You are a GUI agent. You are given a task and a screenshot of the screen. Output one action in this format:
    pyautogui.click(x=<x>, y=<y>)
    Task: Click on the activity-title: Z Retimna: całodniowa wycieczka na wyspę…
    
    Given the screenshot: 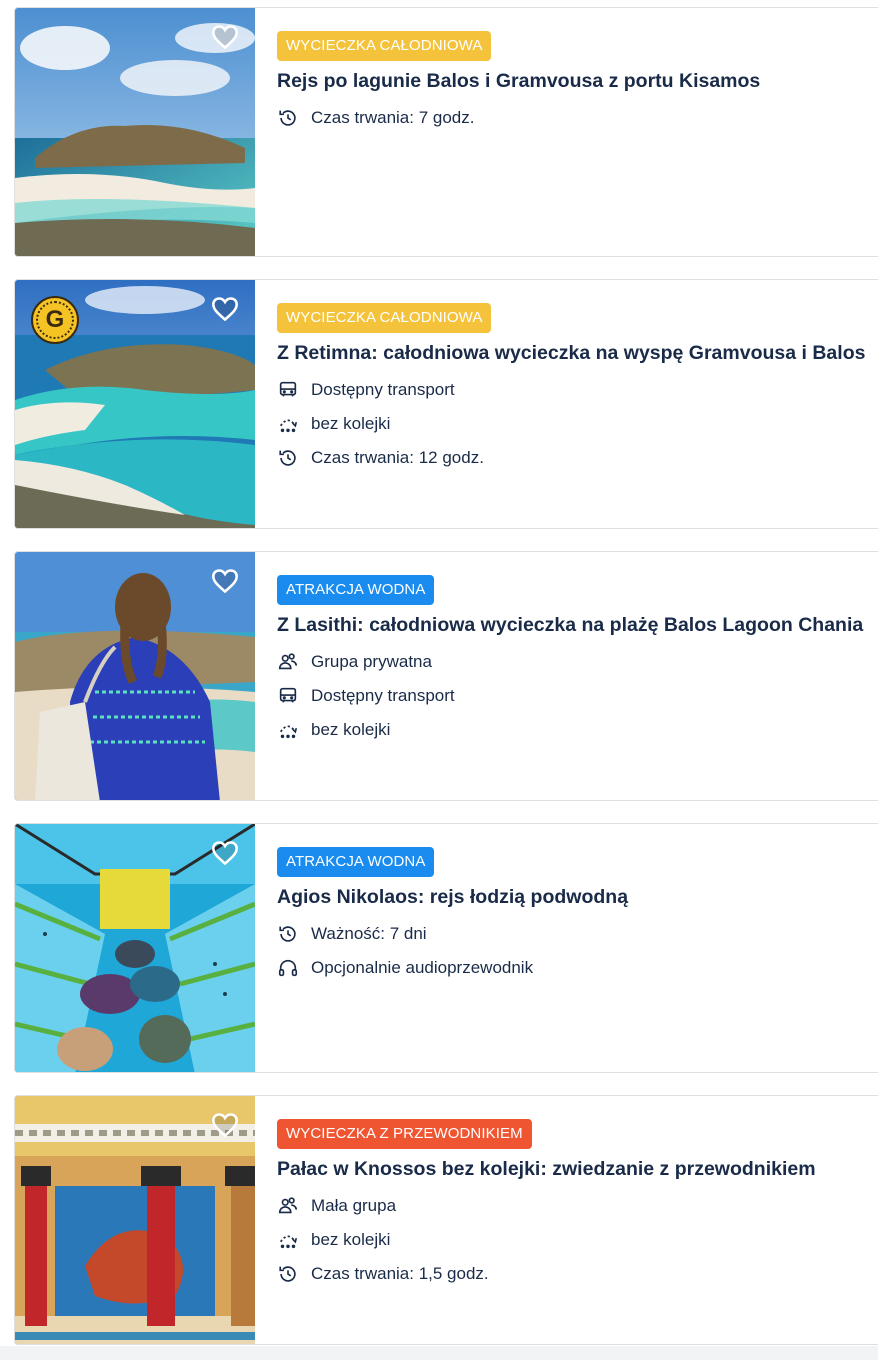 What is the action you would take?
    pyautogui.click(x=577, y=353)
    